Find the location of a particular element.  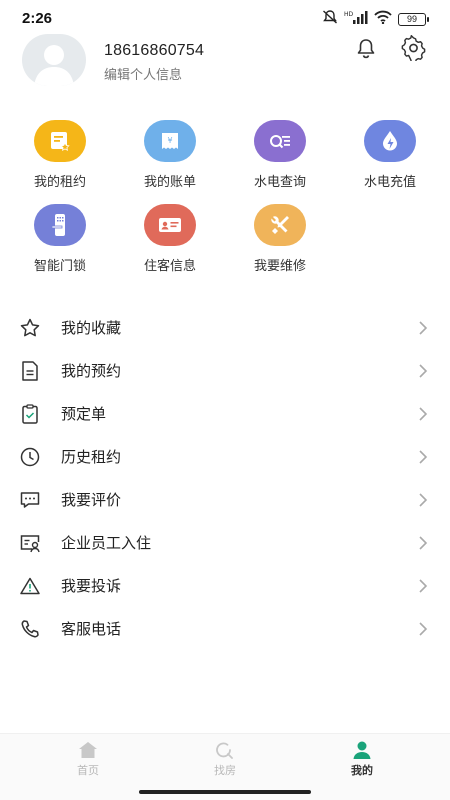

home-indicator is located at coordinates (225, 792).